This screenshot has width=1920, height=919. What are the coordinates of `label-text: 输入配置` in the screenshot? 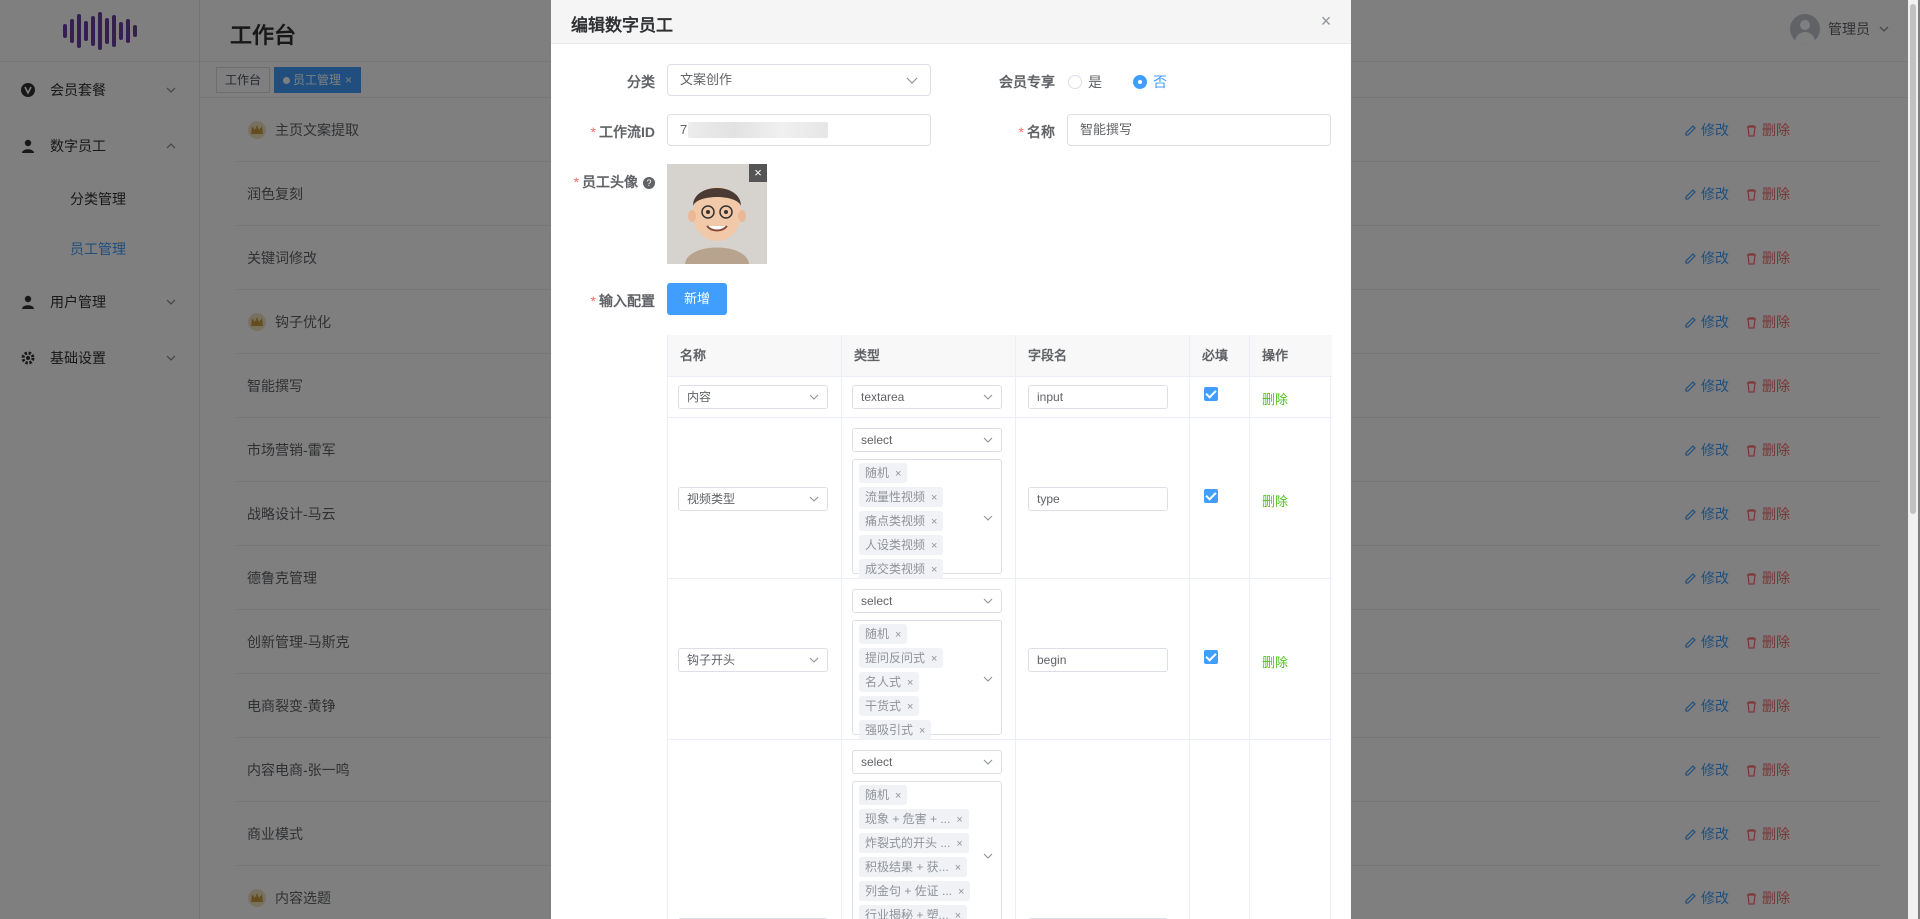 It's located at (627, 301).